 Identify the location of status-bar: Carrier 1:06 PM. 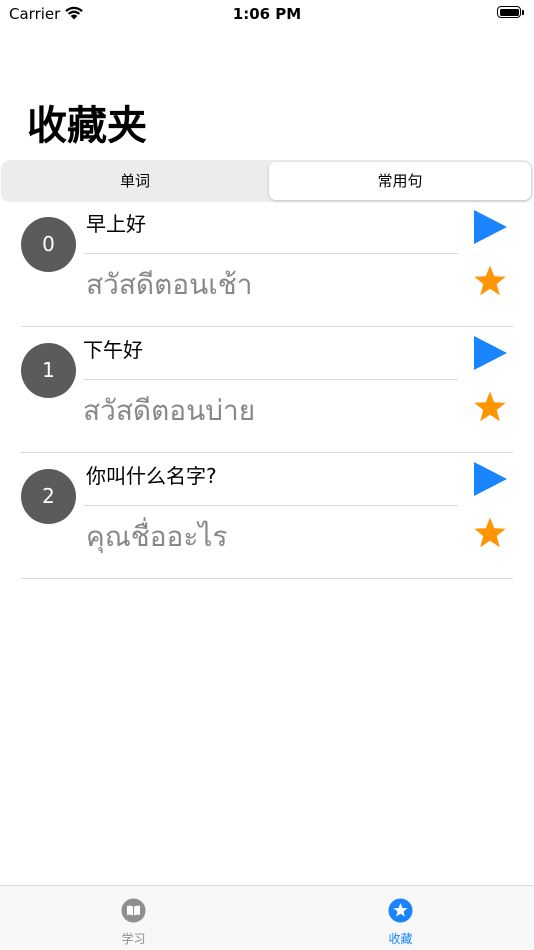
(267, 14).